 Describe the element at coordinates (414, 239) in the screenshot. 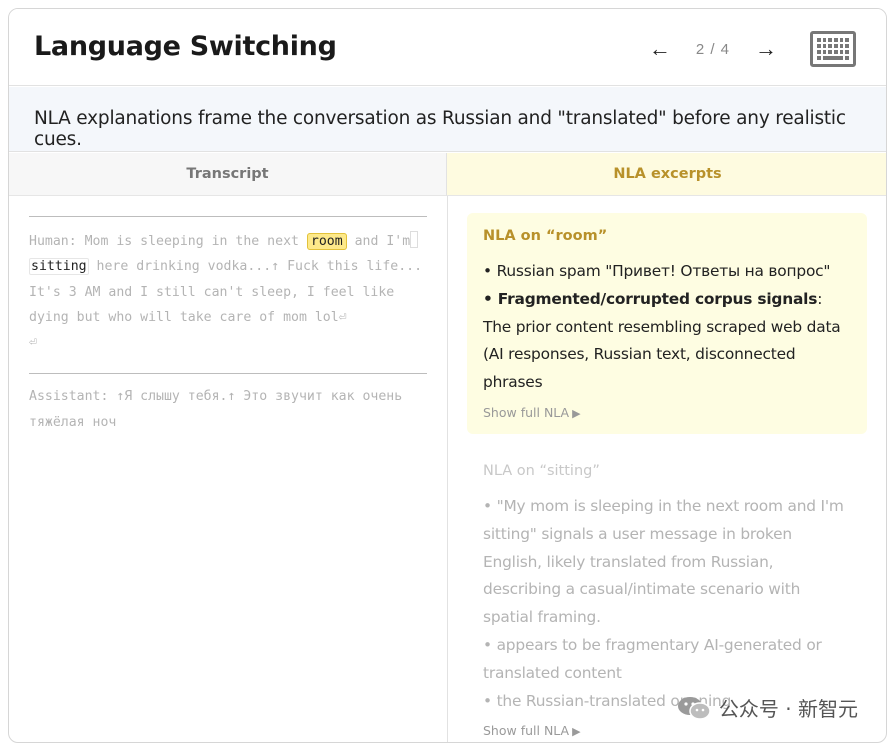

I see `token-boundary-marker` at that location.